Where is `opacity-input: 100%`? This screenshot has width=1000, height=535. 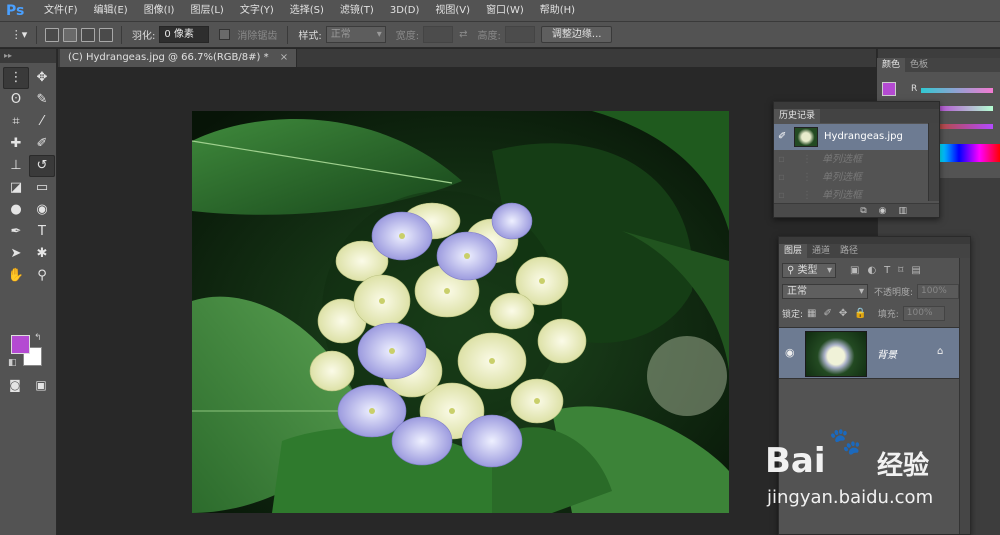 opacity-input: 100% is located at coordinates (938, 291).